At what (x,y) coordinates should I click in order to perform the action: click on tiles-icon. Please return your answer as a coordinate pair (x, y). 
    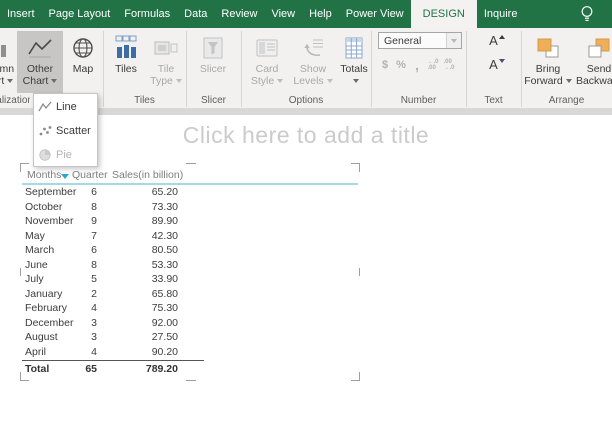
    Looking at the image, I should click on (126, 47).